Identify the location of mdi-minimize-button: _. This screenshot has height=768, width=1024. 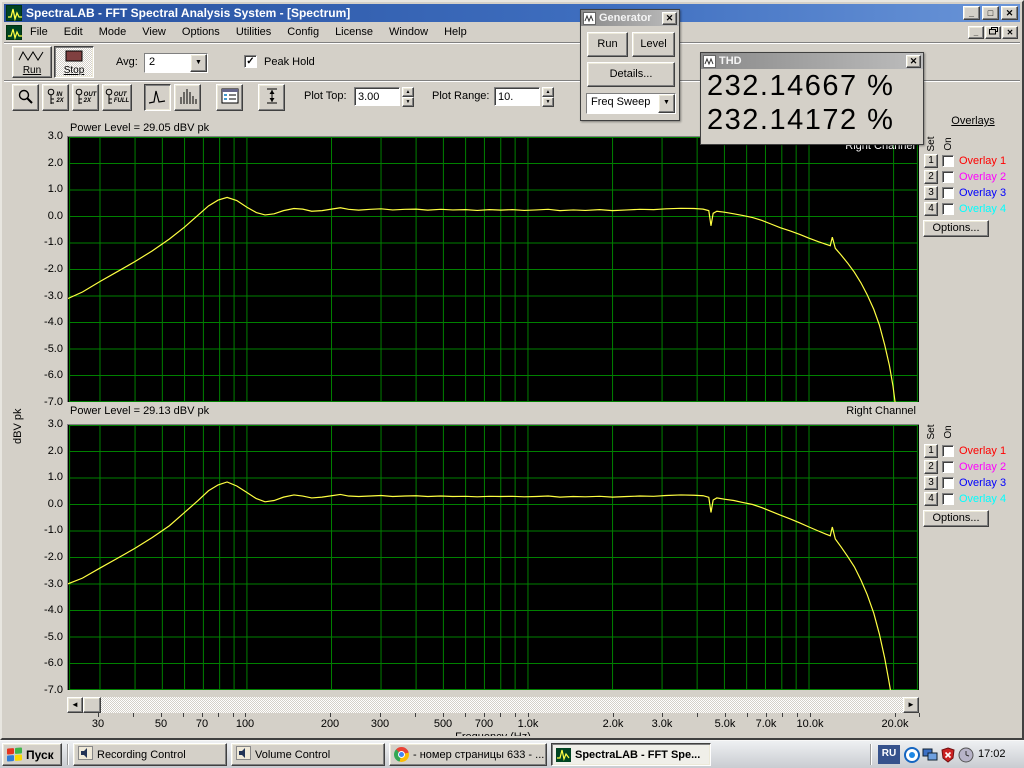
(976, 32).